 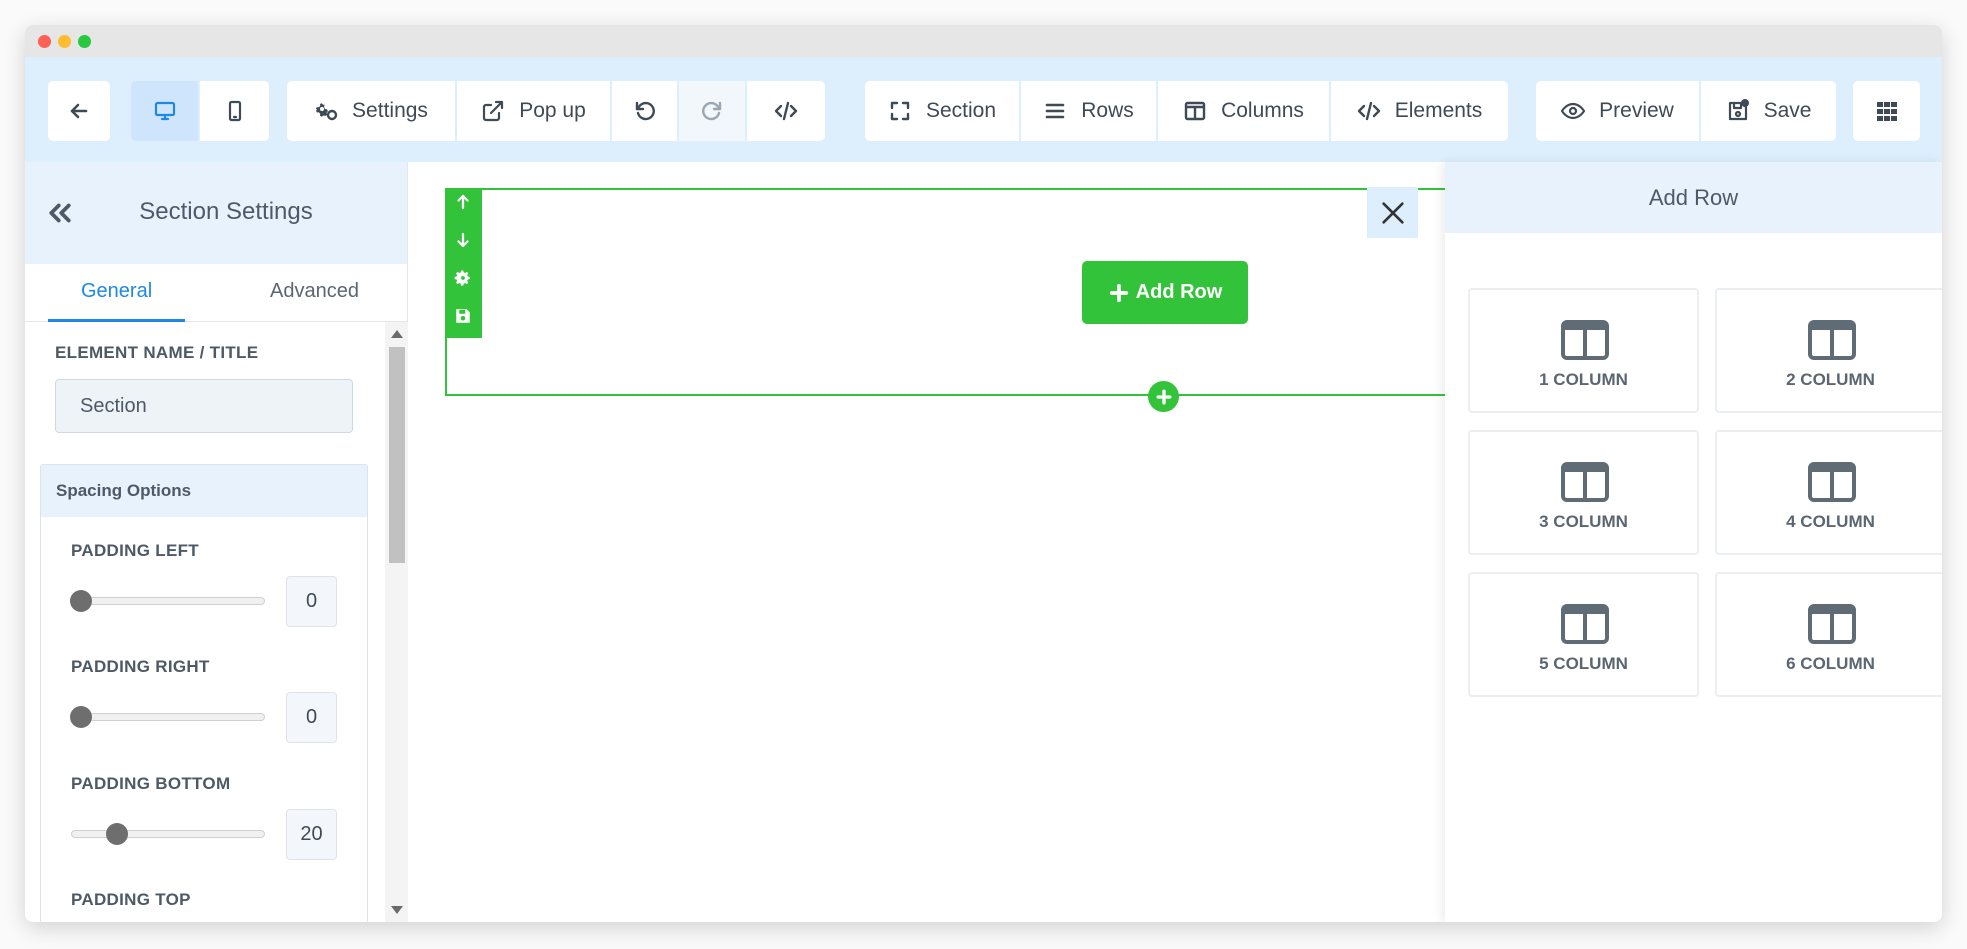 What do you see at coordinates (1828, 634) in the screenshot?
I see `column-option-6: 6 COLUMN` at bounding box center [1828, 634].